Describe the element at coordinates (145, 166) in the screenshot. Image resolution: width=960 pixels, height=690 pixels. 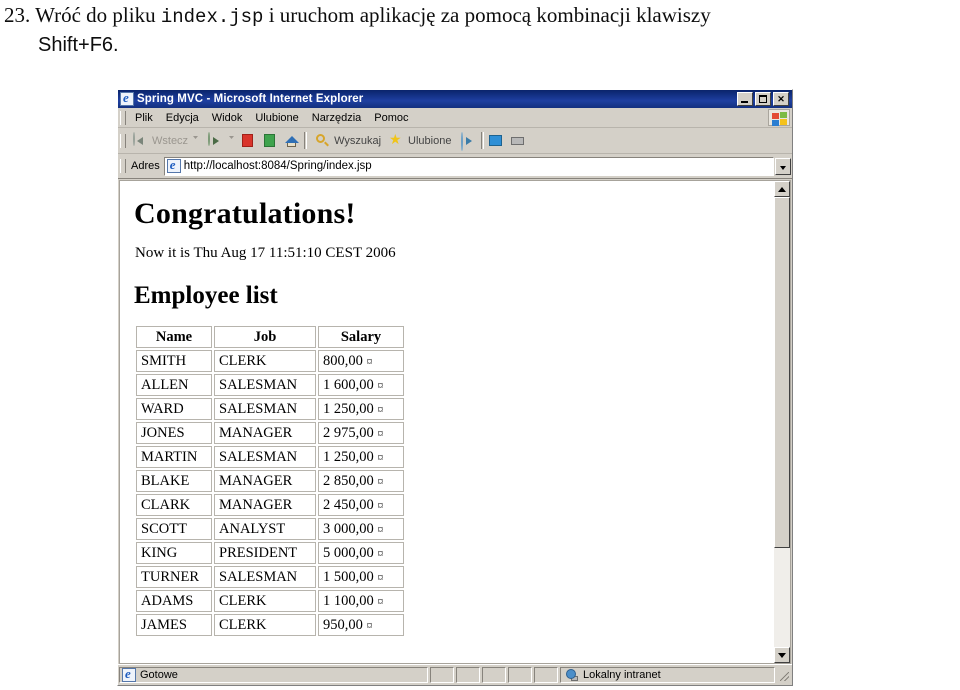
I see `address-label: Adres` at that location.